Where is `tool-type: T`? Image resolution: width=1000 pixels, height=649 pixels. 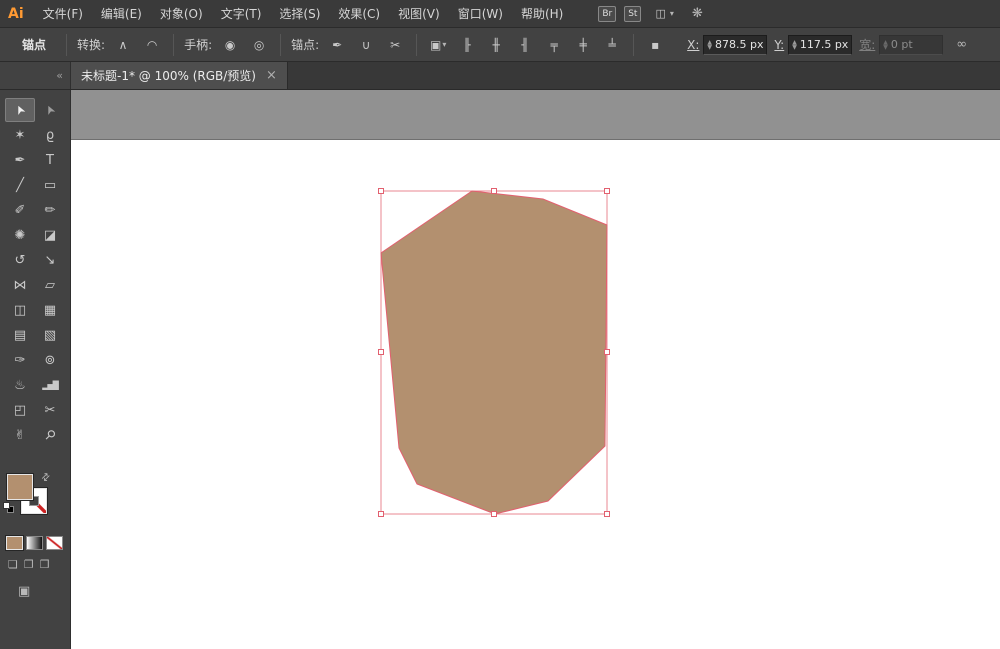 tool-type: T is located at coordinates (50, 160).